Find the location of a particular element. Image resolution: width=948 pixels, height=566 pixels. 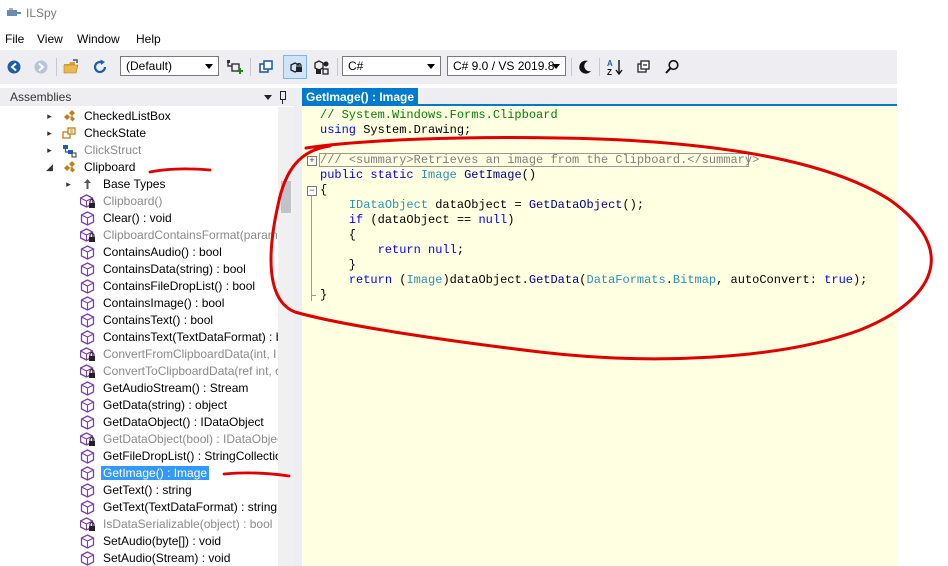

tree-item-label: ConvertToClipboardData(ref int, o is located at coordinates (190, 371).